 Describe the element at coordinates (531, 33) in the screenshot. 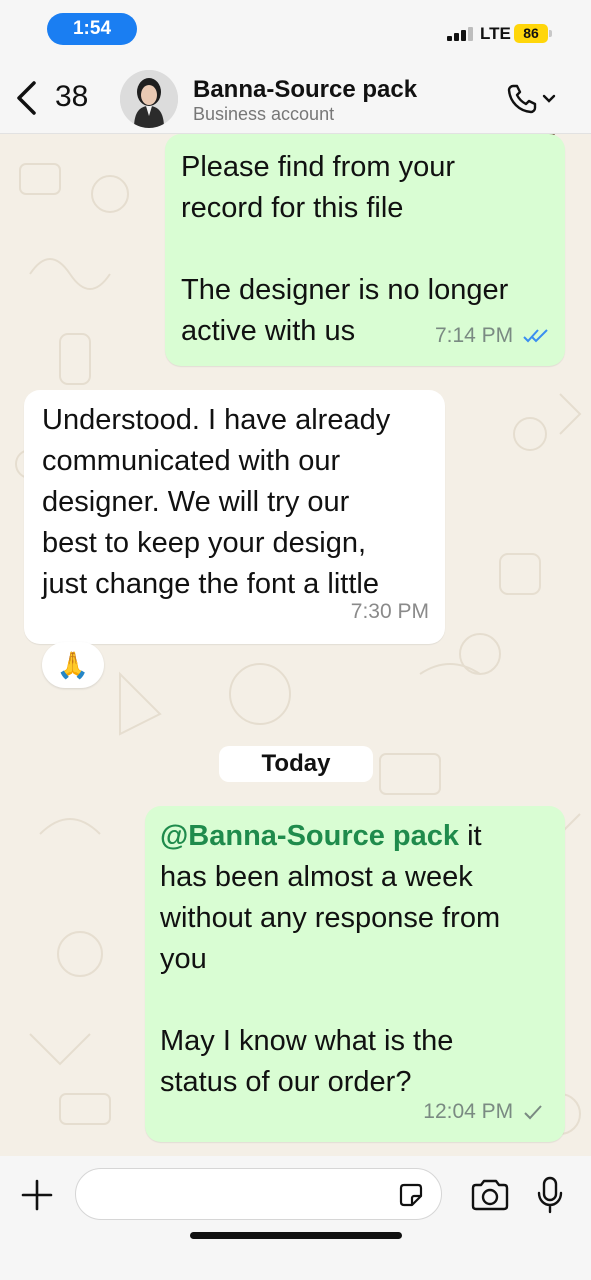

I see `battery-icon: 86` at that location.